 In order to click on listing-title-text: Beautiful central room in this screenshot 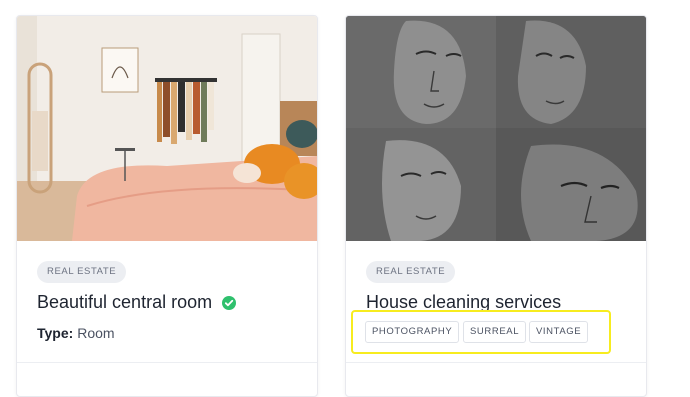, I will do `click(124, 302)`.